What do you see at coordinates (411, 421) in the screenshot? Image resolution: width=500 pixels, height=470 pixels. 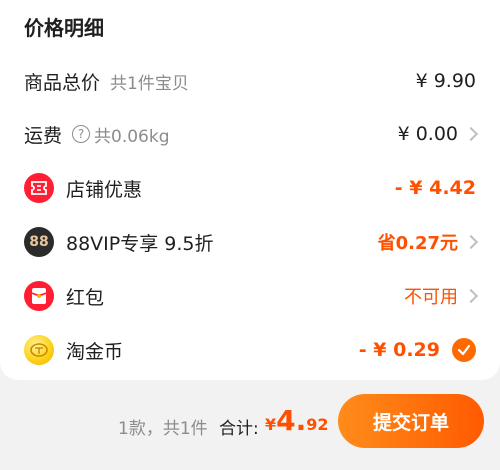 I see `submit-order-button: 提交订单` at bounding box center [411, 421].